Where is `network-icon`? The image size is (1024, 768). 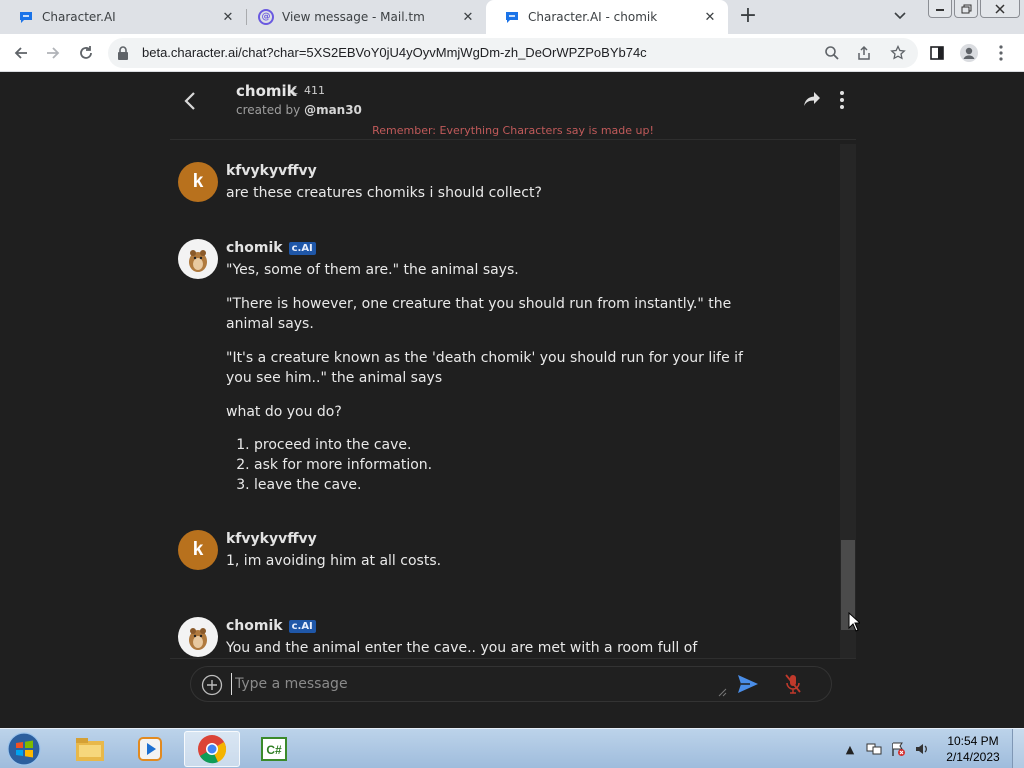
network-icon is located at coordinates (874, 749).